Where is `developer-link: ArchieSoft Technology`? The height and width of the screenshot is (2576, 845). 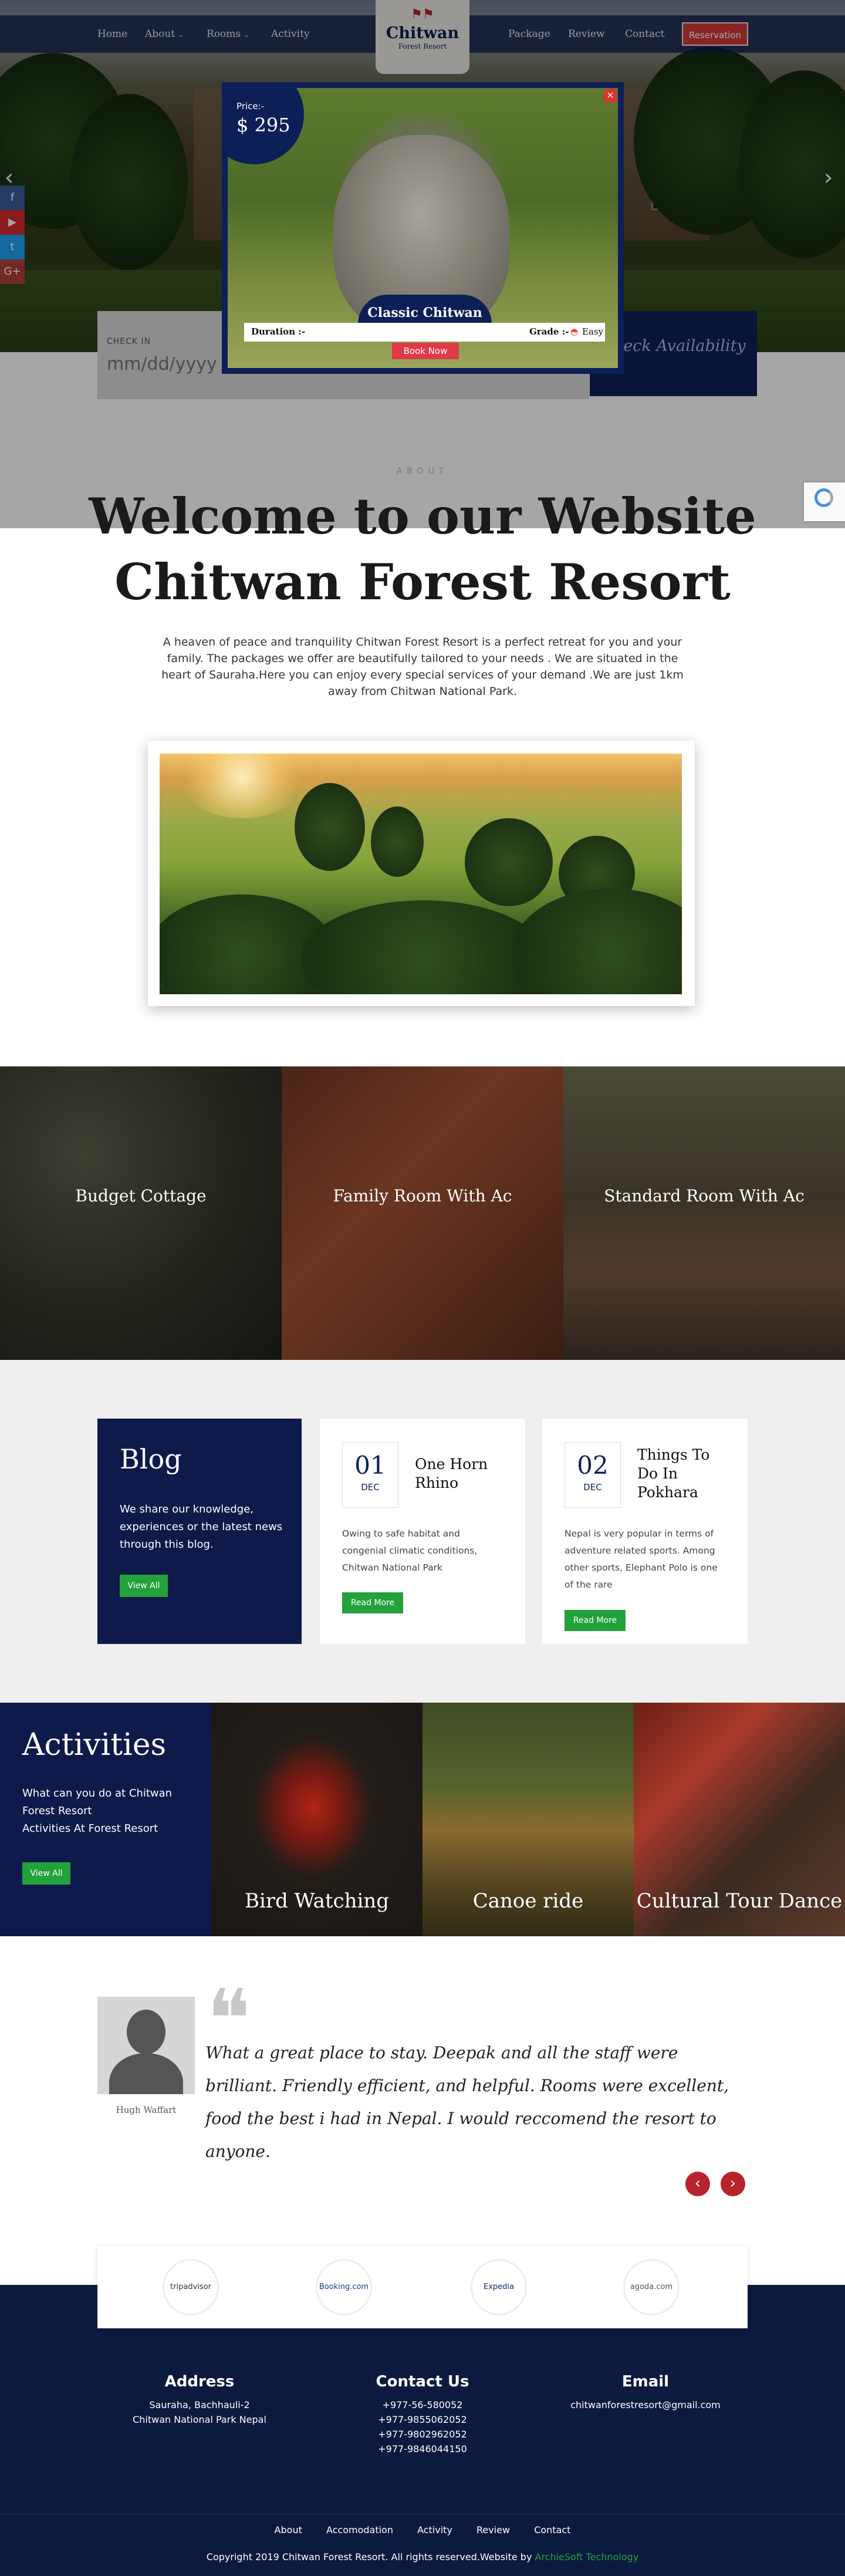
developer-link: ArchieSoft Technology is located at coordinates (587, 2557).